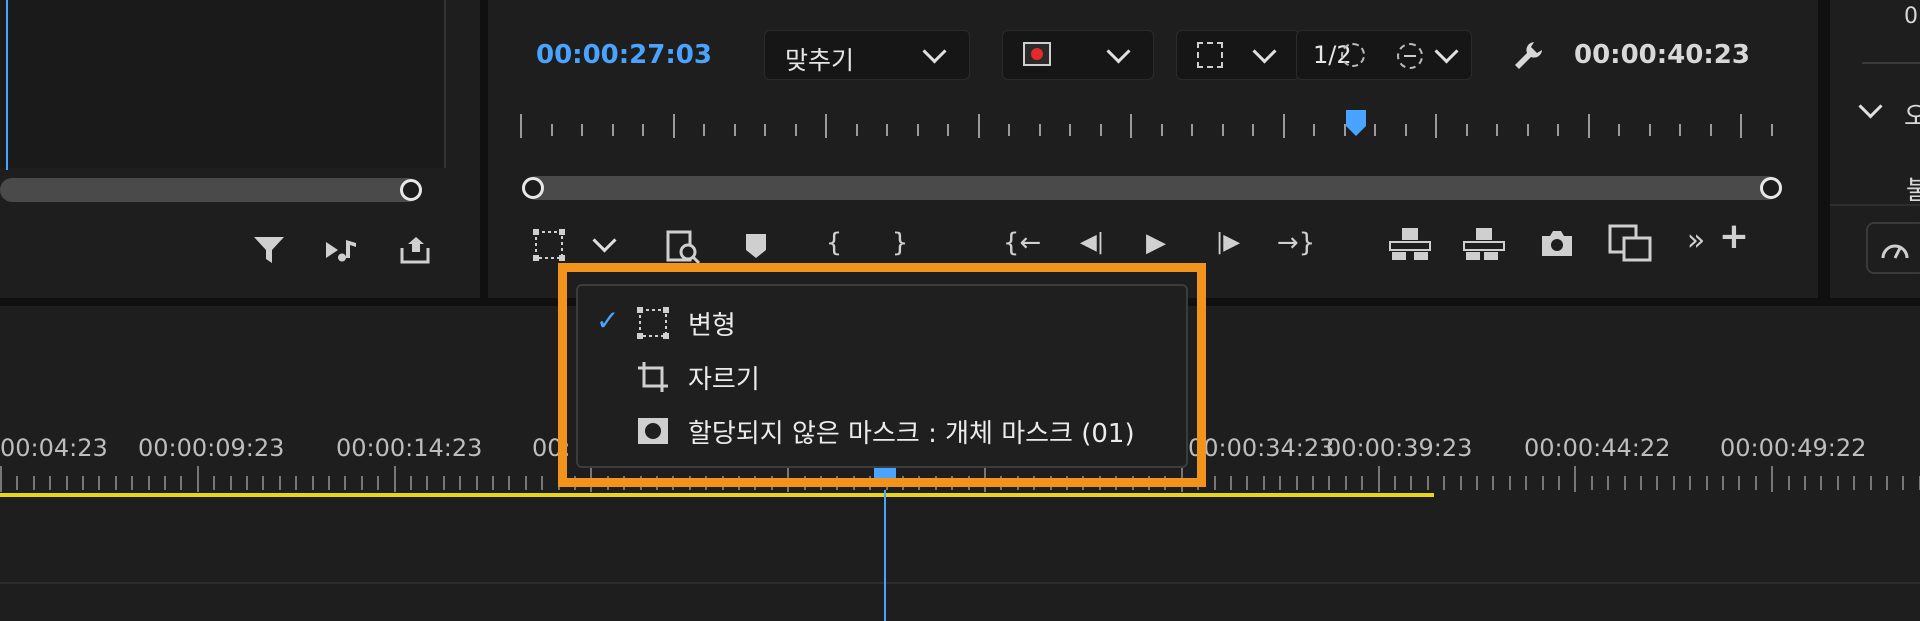 Image resolution: width=1920 pixels, height=621 pixels. What do you see at coordinates (1893, 248) in the screenshot?
I see `speed-gauge-button` at bounding box center [1893, 248].